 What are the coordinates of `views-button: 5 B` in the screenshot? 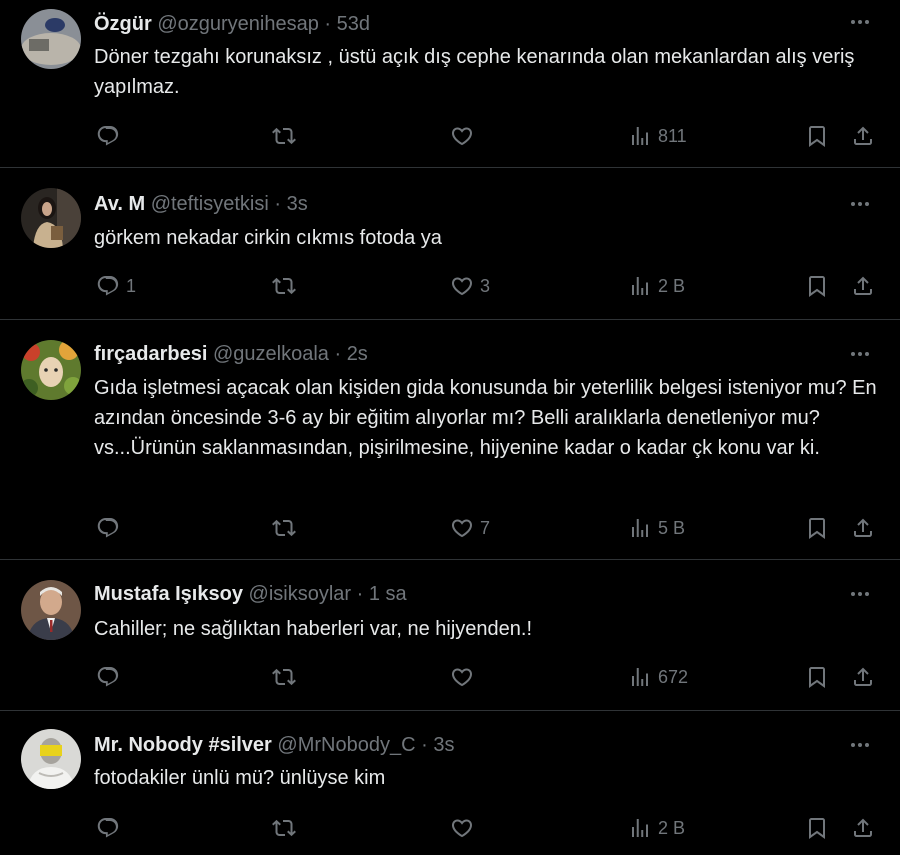 It's located at (656, 528).